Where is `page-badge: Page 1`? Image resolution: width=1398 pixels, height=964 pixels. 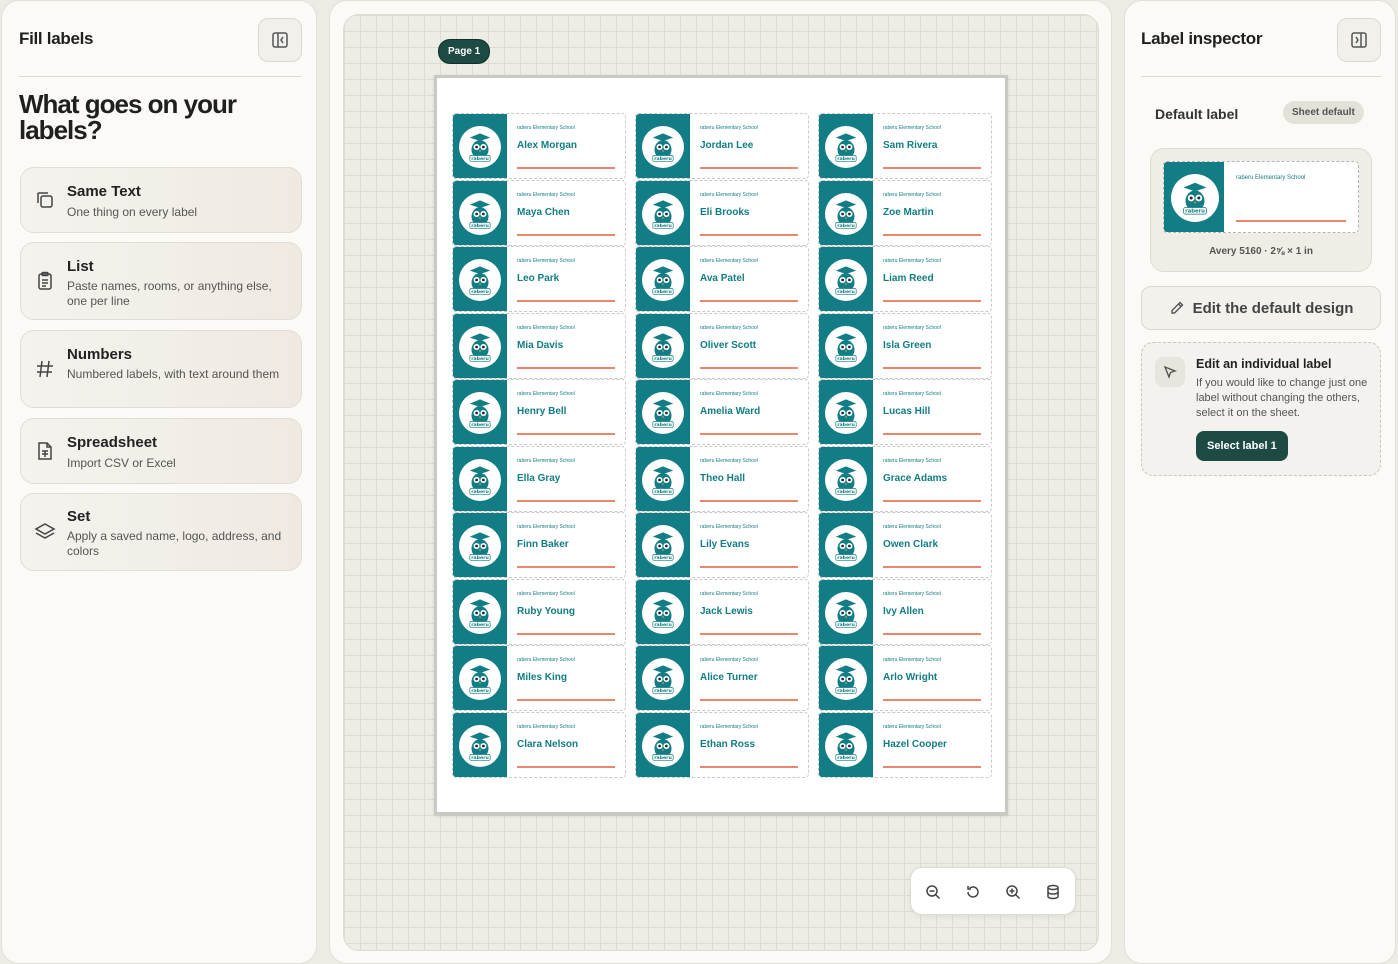
page-badge: Page 1 is located at coordinates (464, 51).